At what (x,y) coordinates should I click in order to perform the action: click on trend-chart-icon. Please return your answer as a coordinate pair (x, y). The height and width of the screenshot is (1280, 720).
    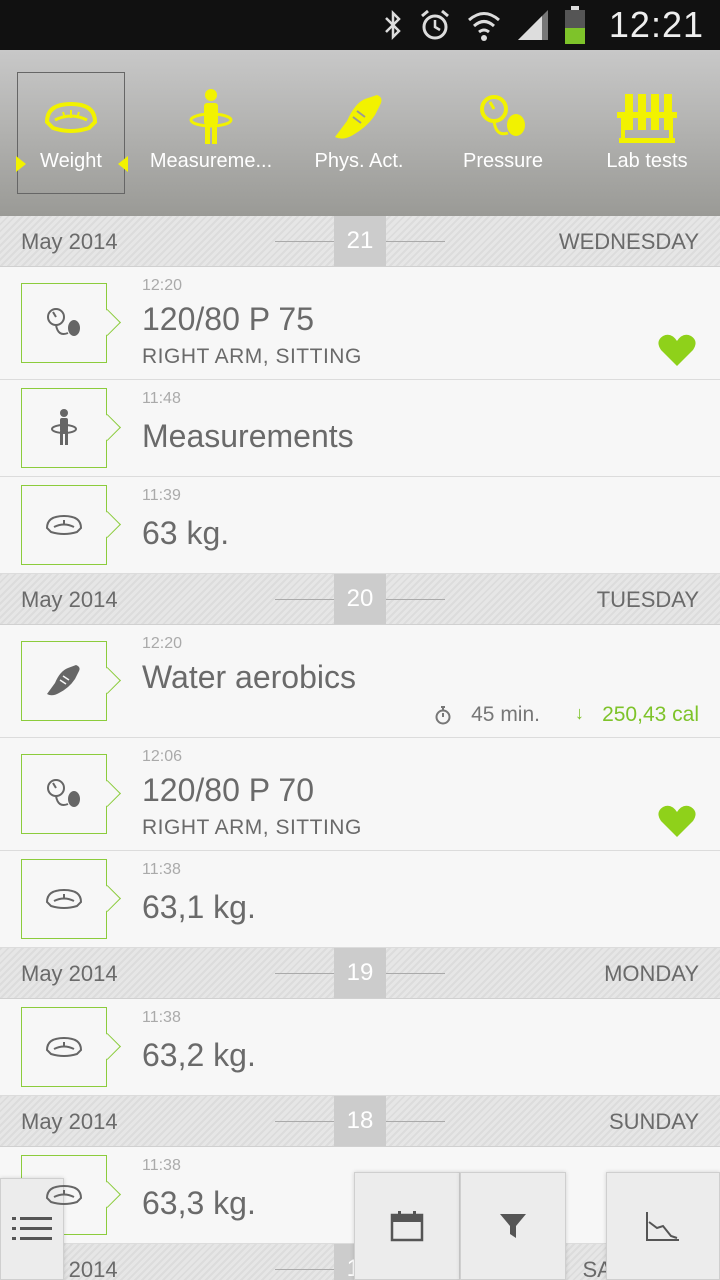
    Looking at the image, I should click on (662, 1226).